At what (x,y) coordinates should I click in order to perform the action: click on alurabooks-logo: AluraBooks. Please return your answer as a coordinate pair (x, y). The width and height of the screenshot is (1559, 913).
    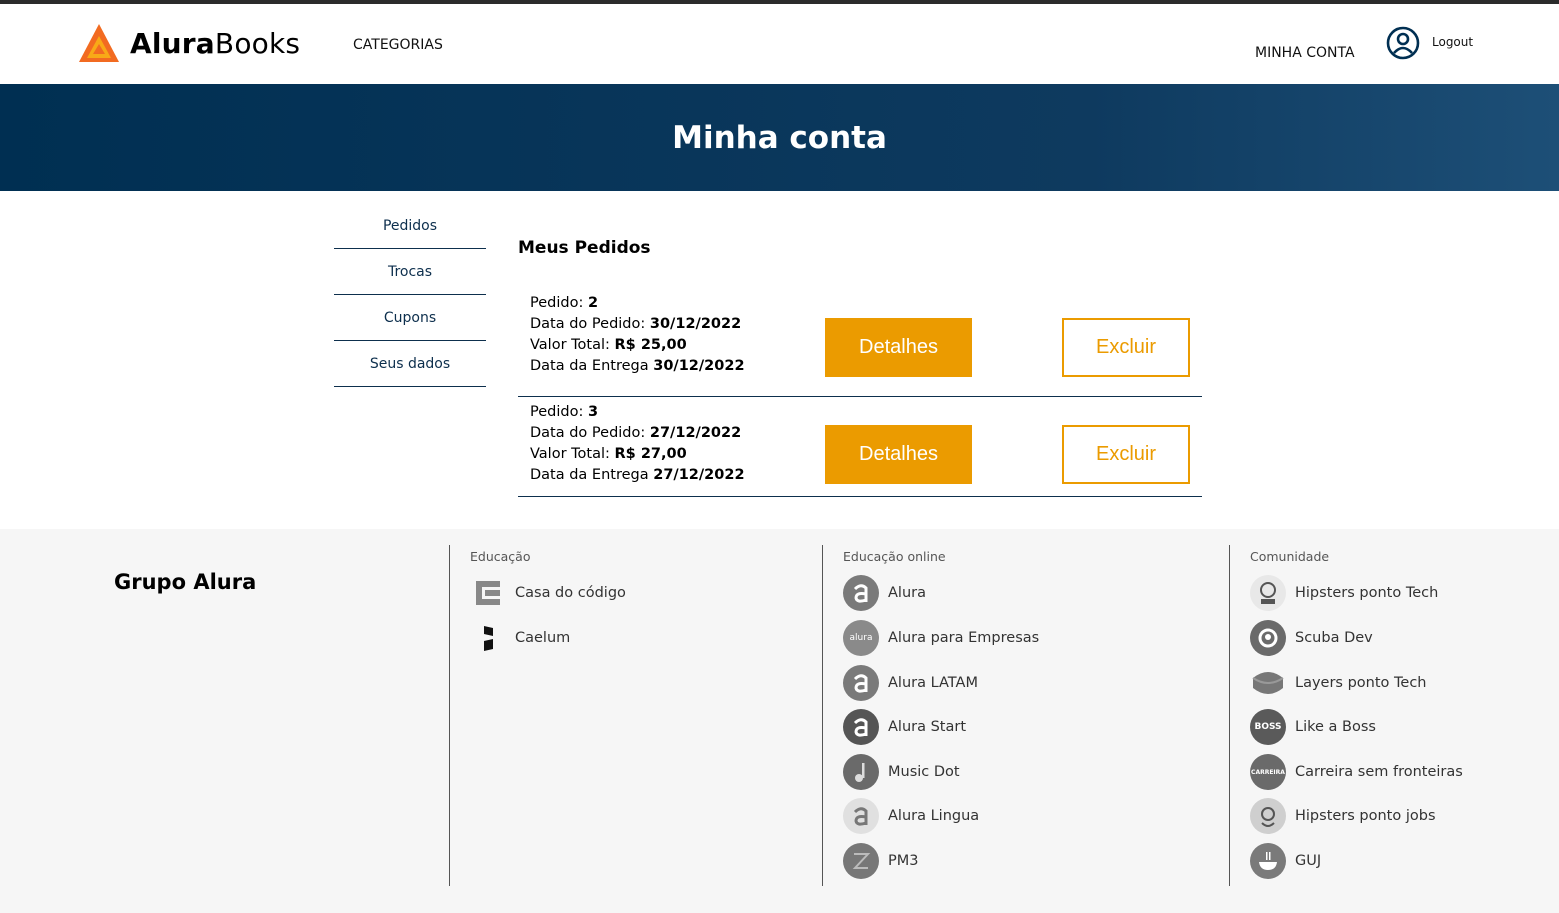
    Looking at the image, I should click on (189, 43).